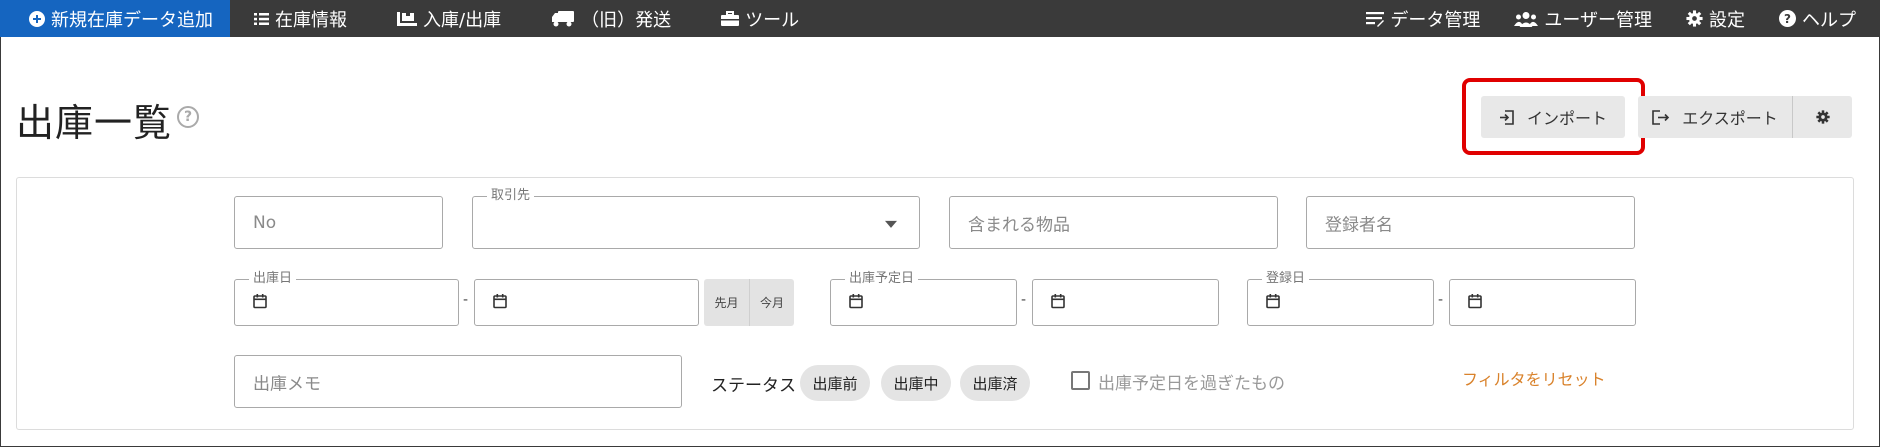 The image size is (1880, 447). Describe the element at coordinates (771, 302) in the screenshot. I see `this-month-button: 今月` at that location.